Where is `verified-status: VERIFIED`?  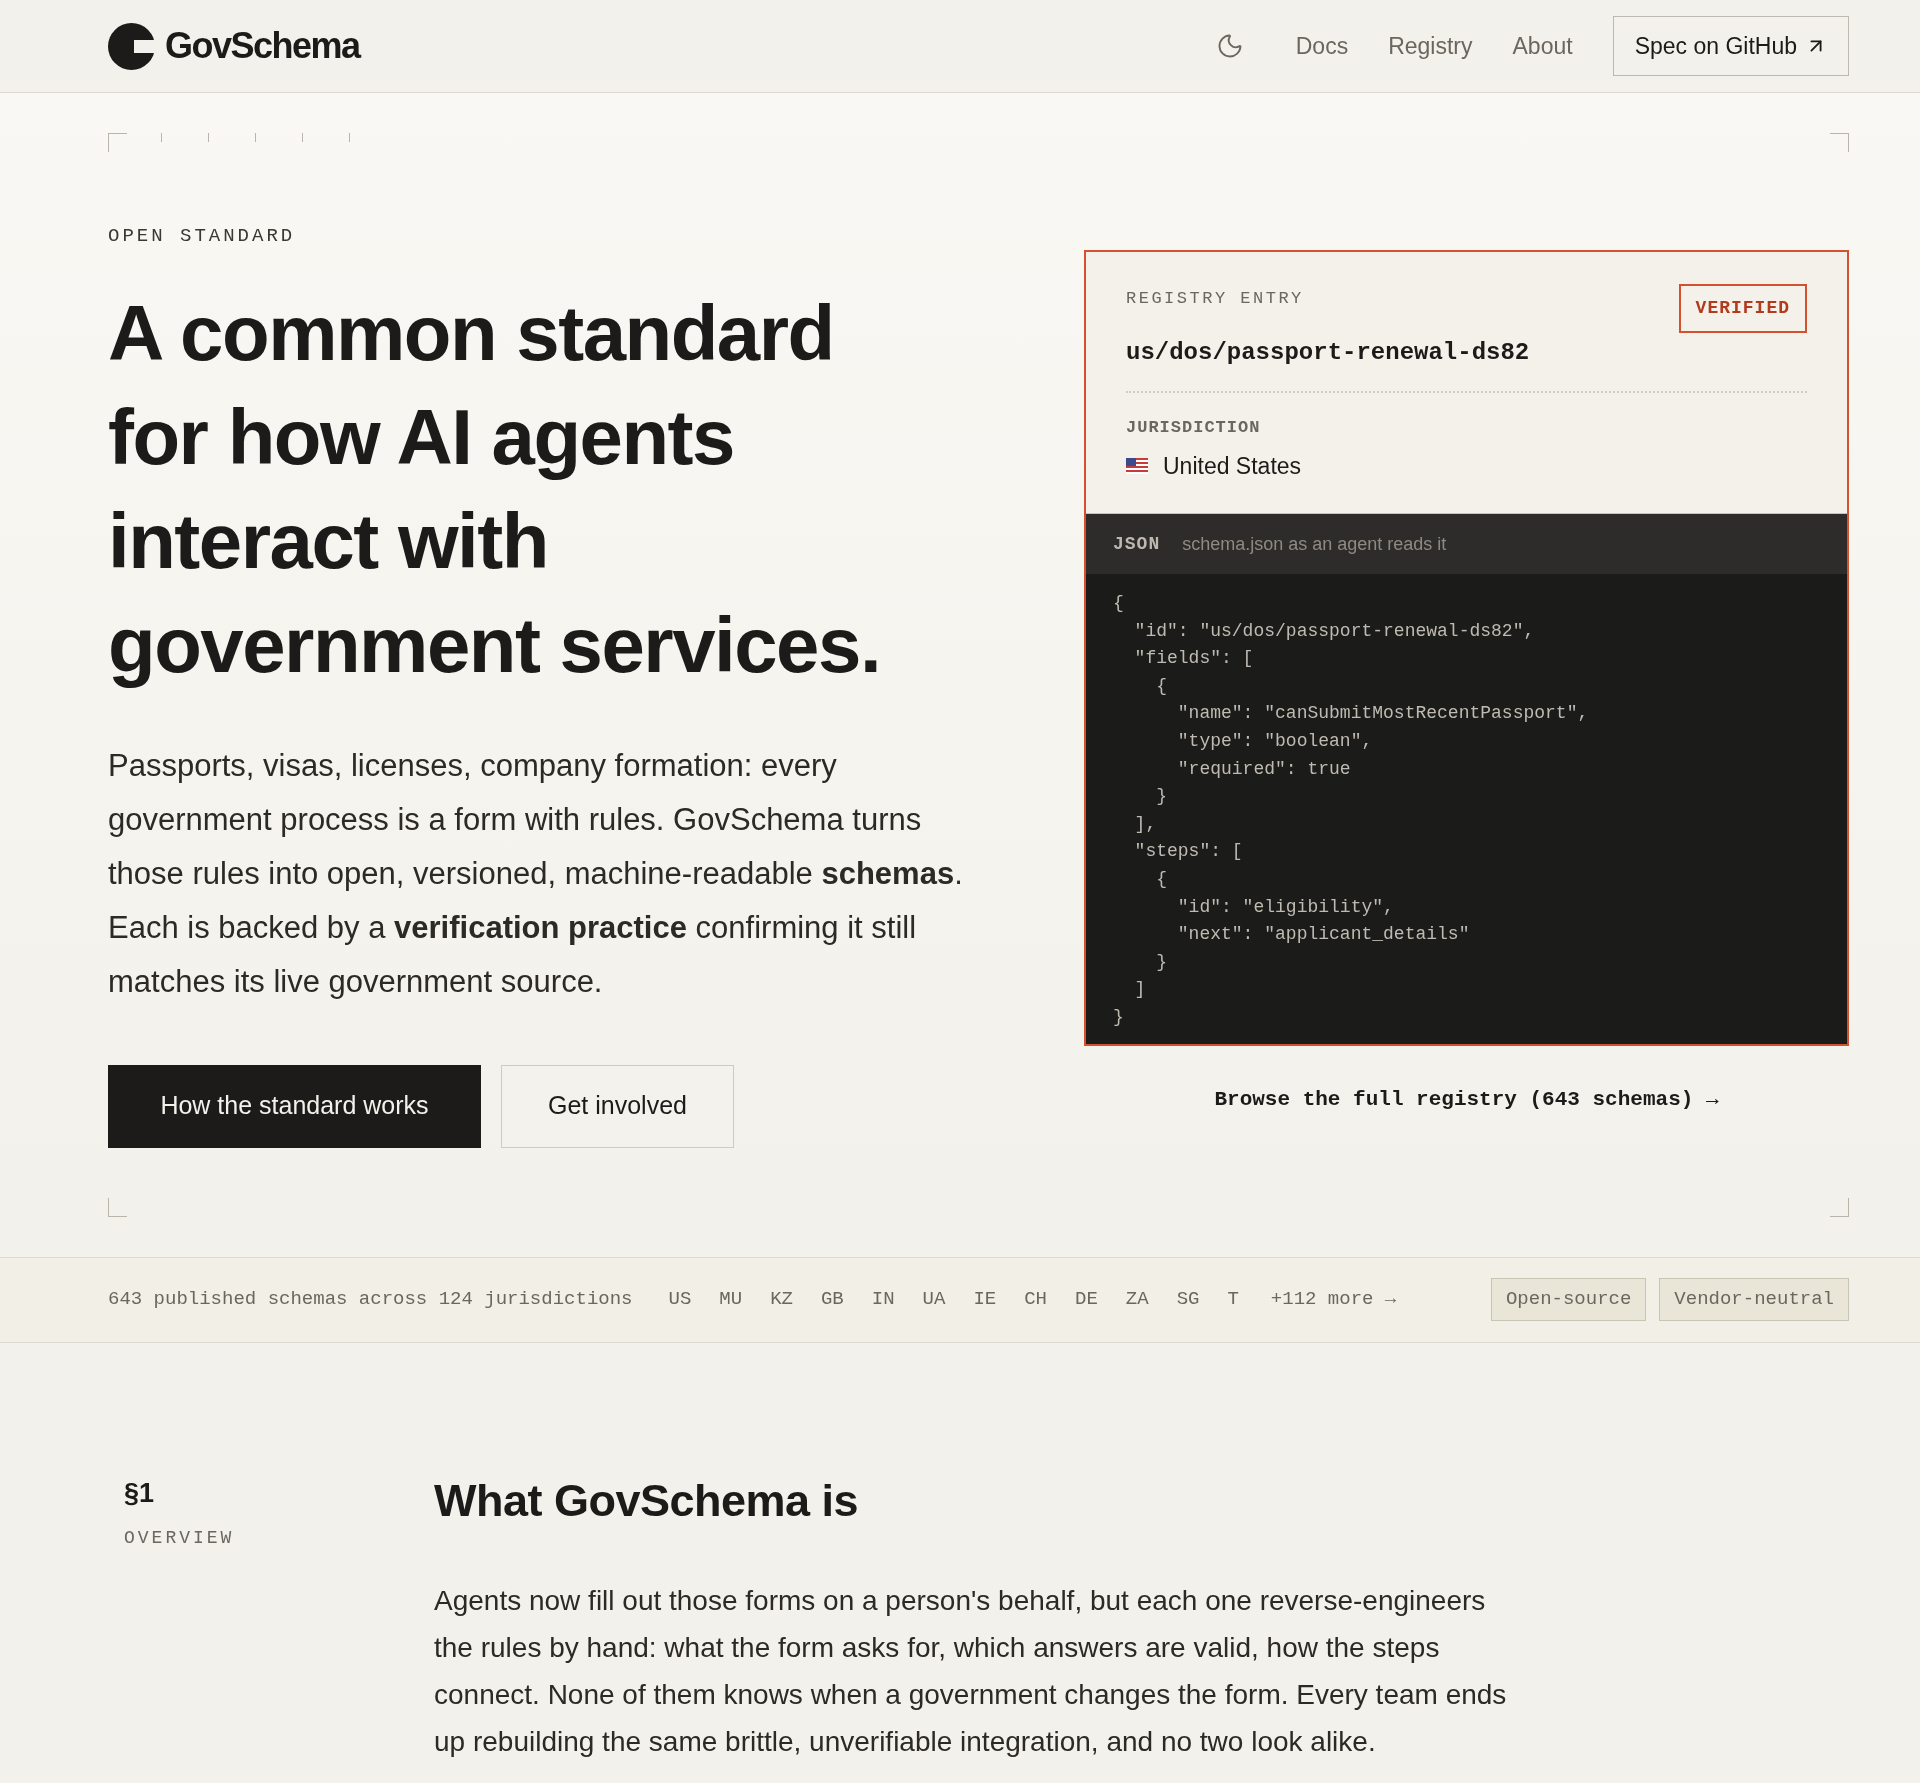
verified-status: VERIFIED is located at coordinates (1742, 308).